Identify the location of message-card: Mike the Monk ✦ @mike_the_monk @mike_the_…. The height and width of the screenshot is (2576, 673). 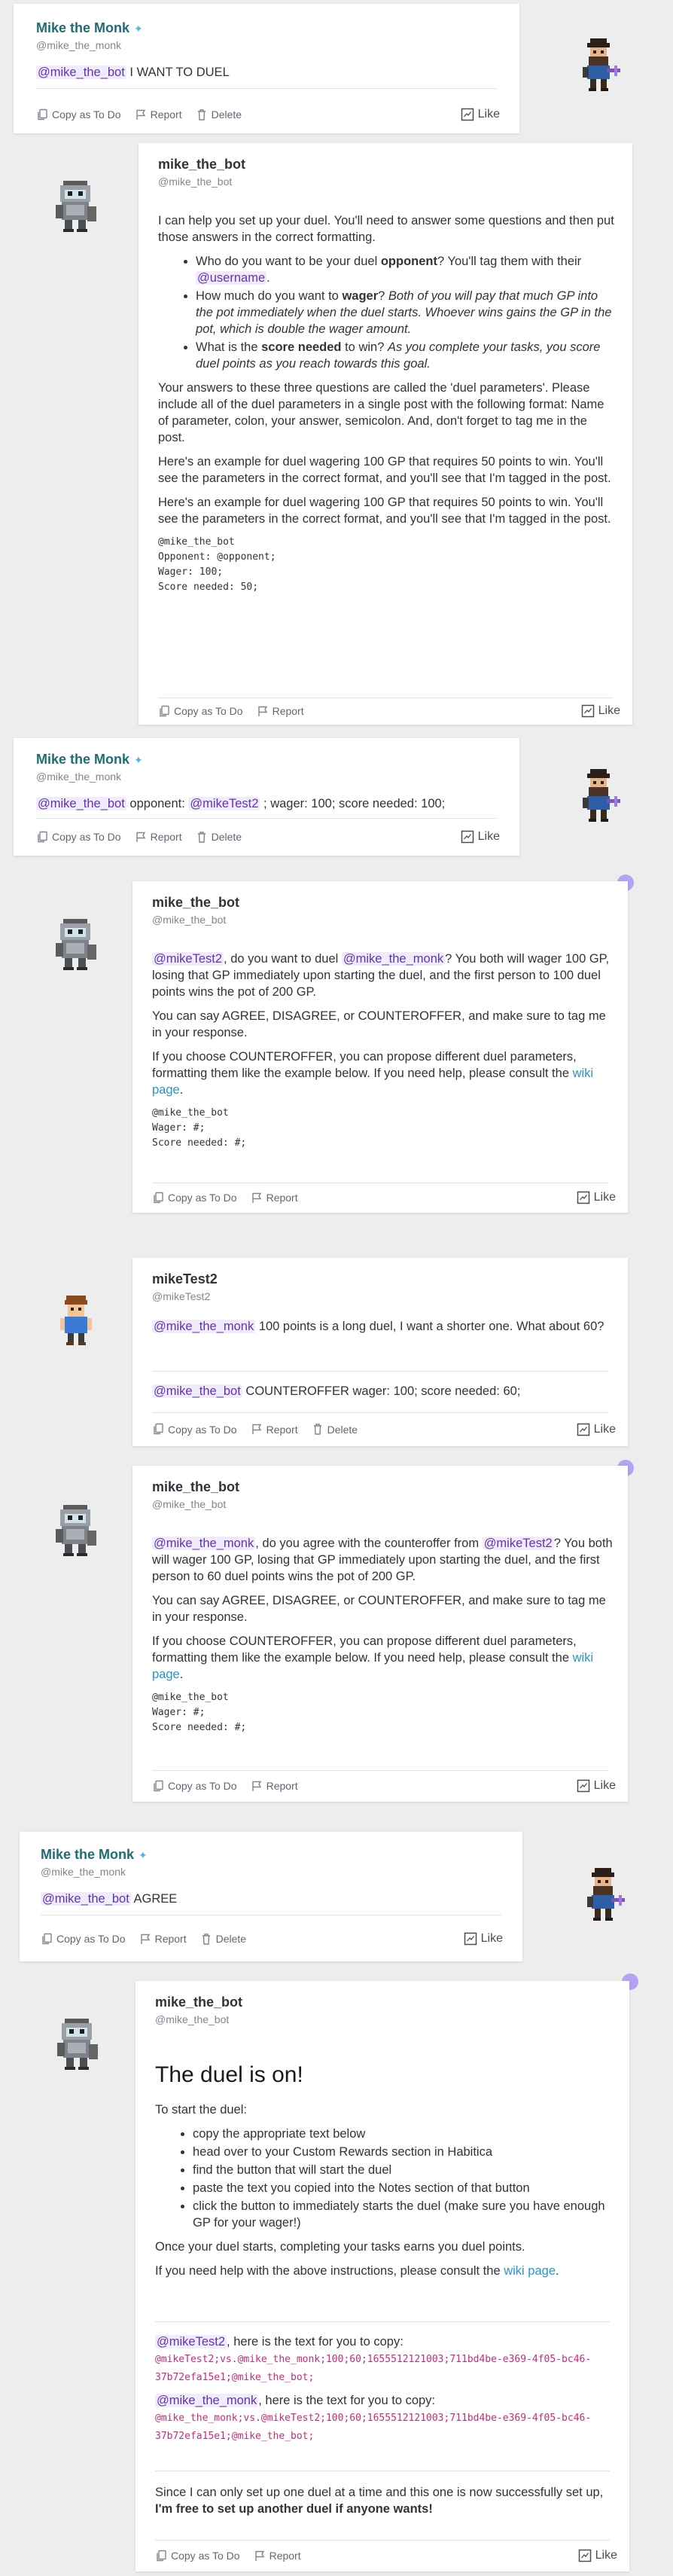
(266, 797).